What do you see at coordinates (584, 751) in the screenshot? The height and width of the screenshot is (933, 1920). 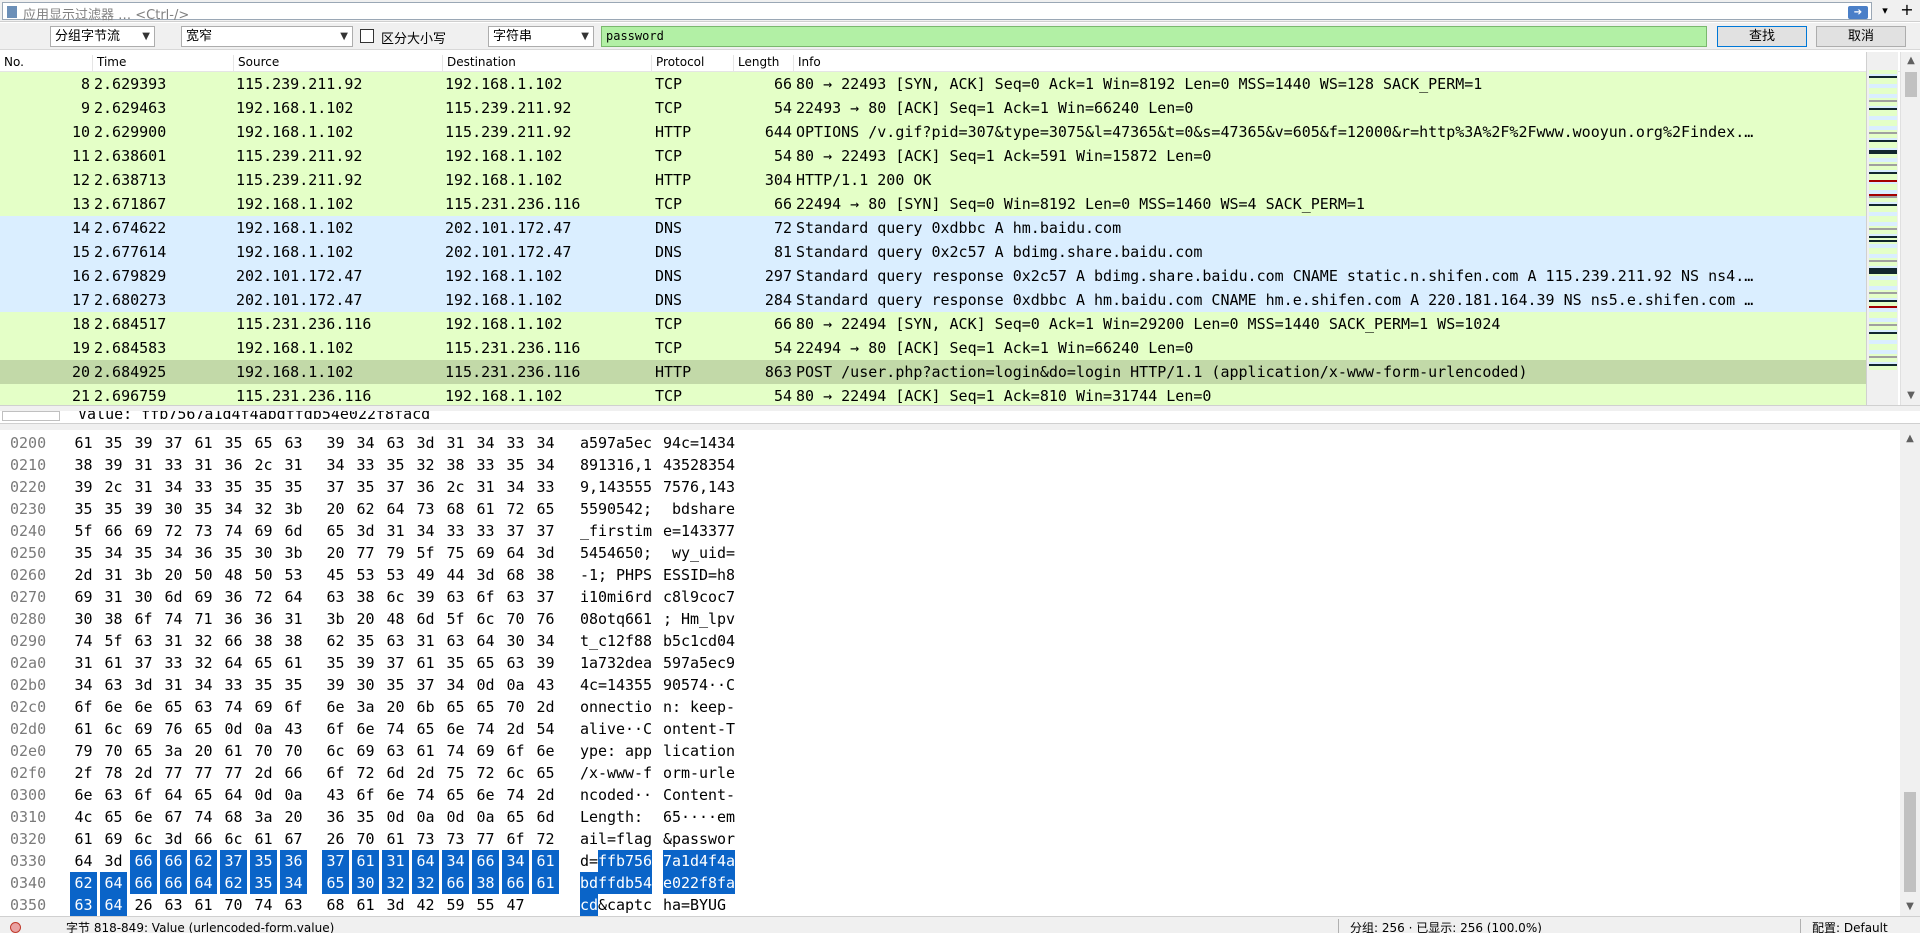 I see `ascii-char: y` at bounding box center [584, 751].